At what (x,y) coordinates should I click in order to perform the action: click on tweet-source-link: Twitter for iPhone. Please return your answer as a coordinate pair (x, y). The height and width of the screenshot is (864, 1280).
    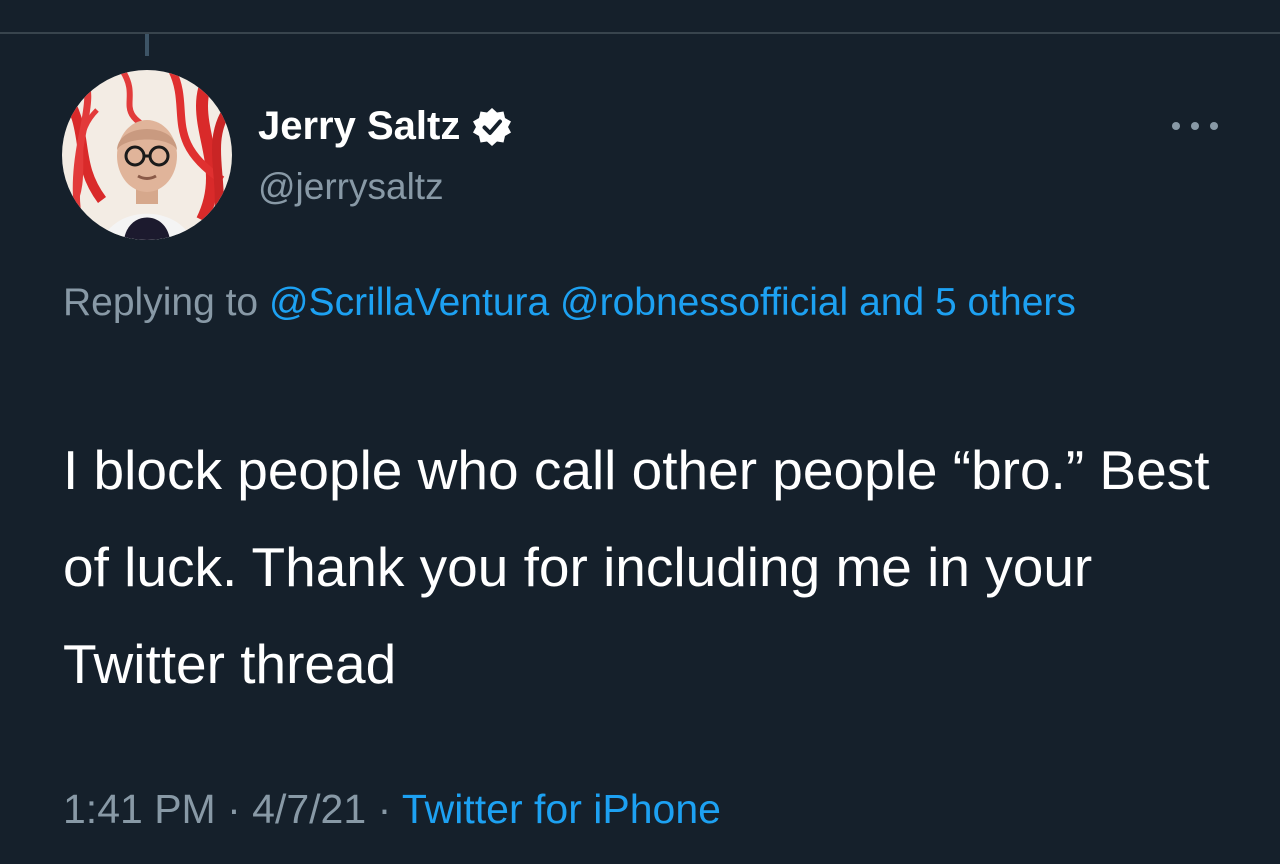
    Looking at the image, I should click on (561, 809).